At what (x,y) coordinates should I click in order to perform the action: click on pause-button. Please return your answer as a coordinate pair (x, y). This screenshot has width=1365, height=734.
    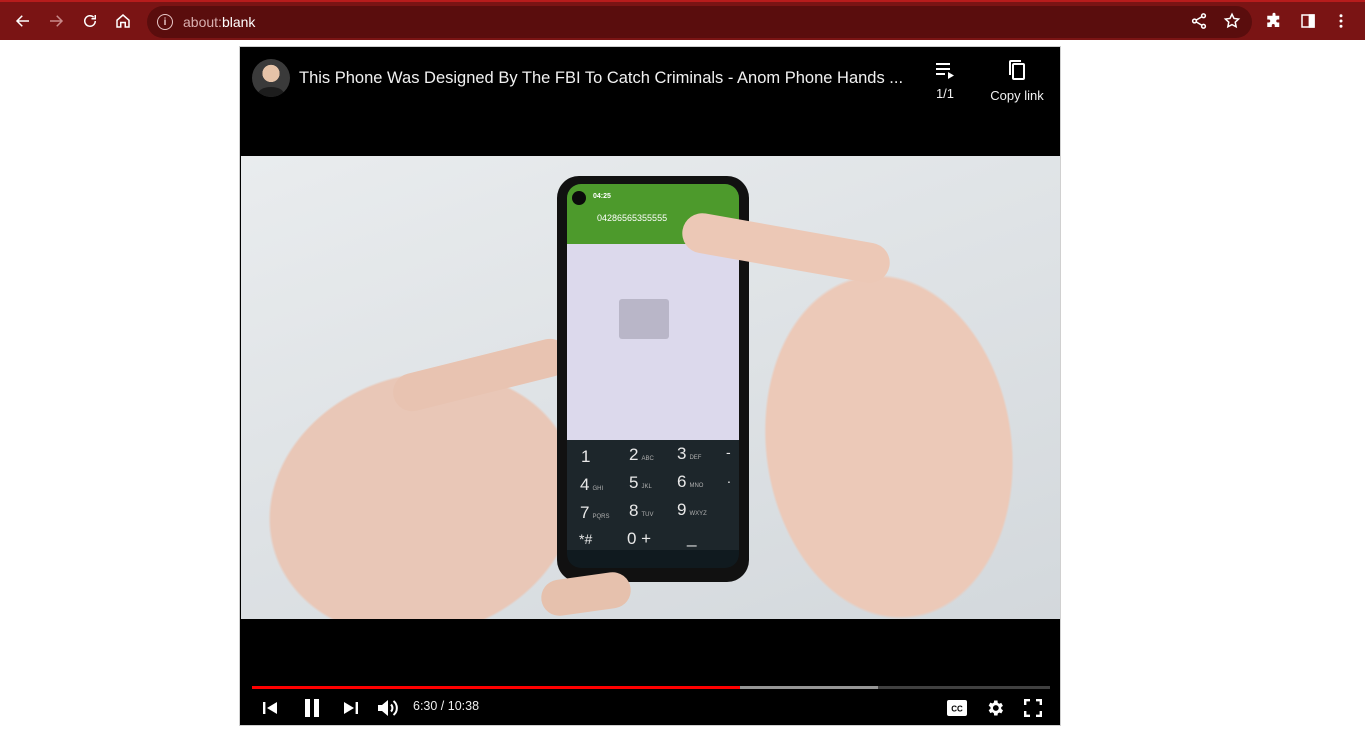
    Looking at the image, I should click on (312, 708).